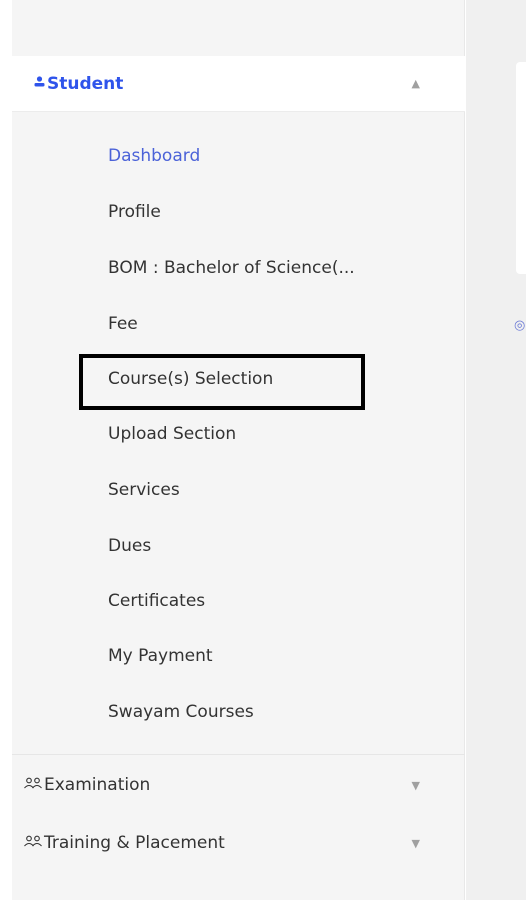 The width and height of the screenshot is (526, 900). I want to click on menu-item-upload-section: Upload Section, so click(172, 434).